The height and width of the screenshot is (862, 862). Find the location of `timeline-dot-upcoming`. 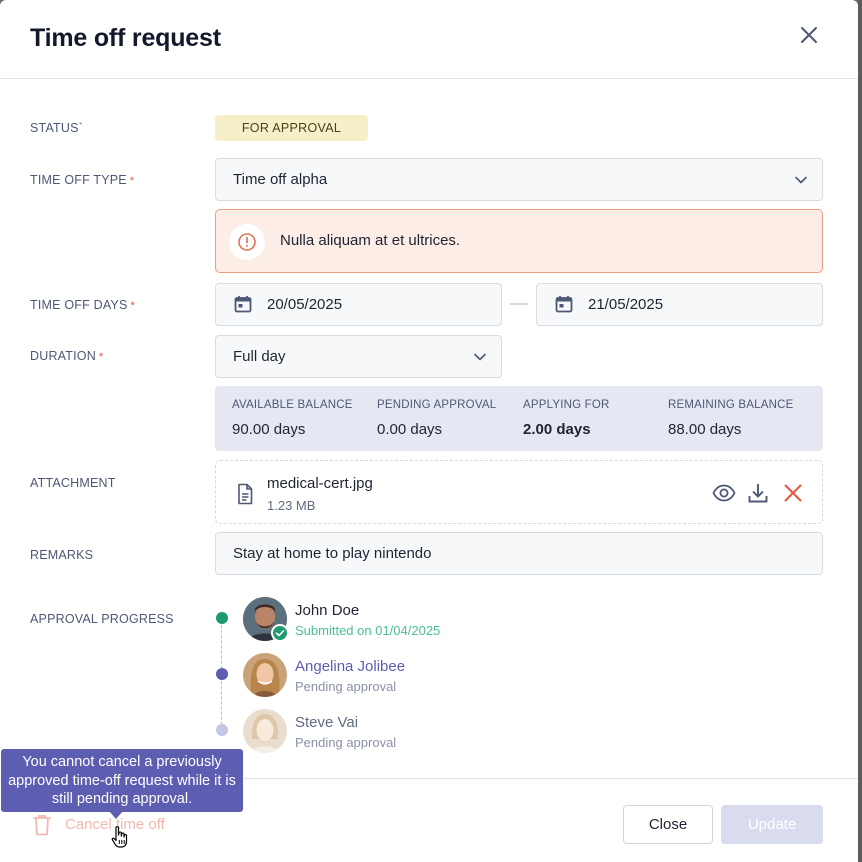

timeline-dot-upcoming is located at coordinates (222, 730).